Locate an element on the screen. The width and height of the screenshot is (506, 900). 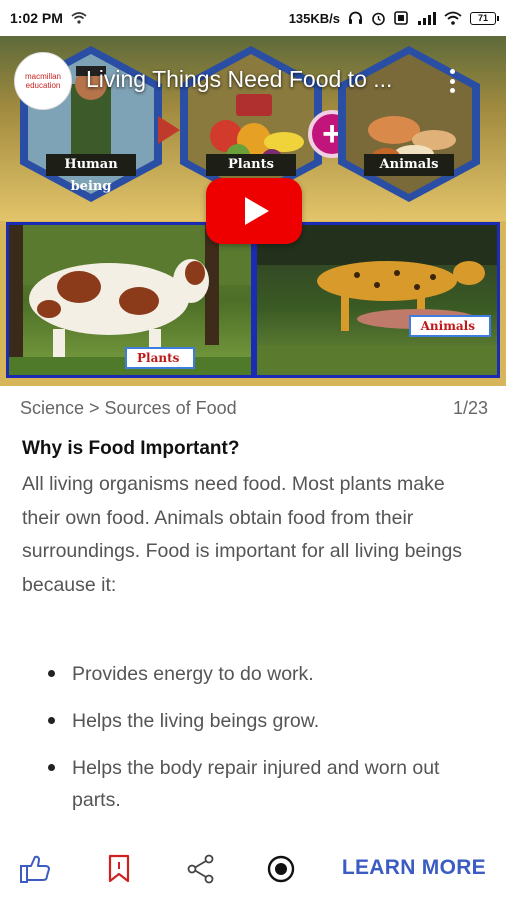
headphones-icon is located at coordinates (355, 18).